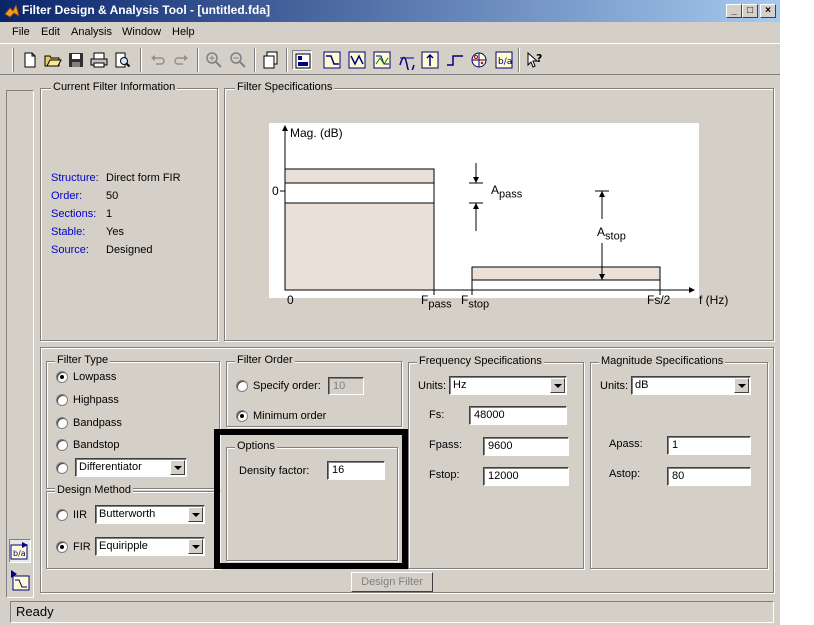 The width and height of the screenshot is (814, 625). Describe the element at coordinates (76, 60) in the screenshot. I see `save-icon` at that location.